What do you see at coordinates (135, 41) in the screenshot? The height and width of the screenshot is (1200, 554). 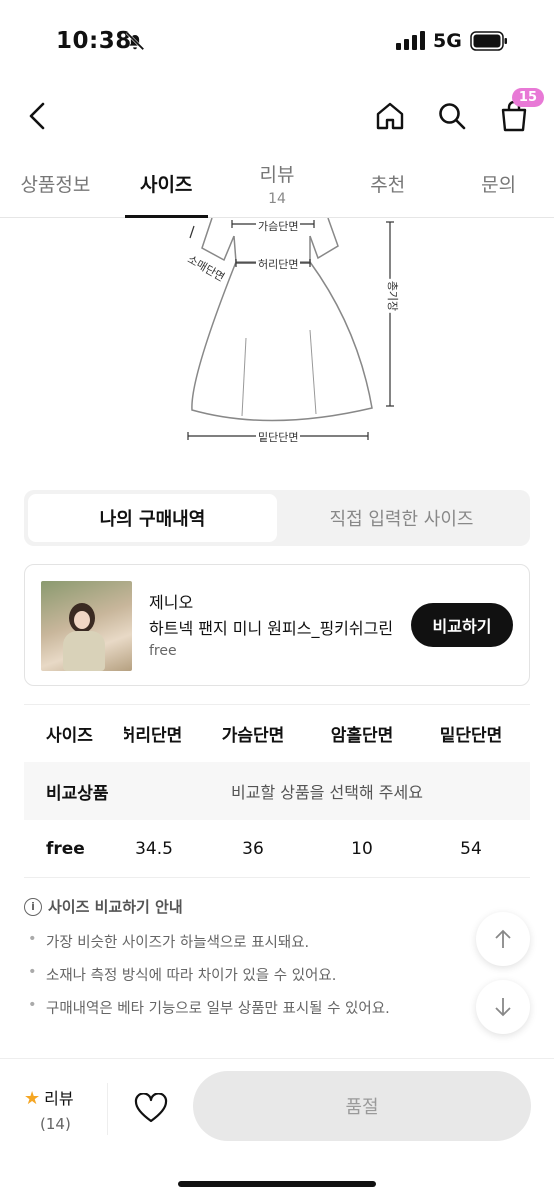 I see `bell-muted-icon` at bounding box center [135, 41].